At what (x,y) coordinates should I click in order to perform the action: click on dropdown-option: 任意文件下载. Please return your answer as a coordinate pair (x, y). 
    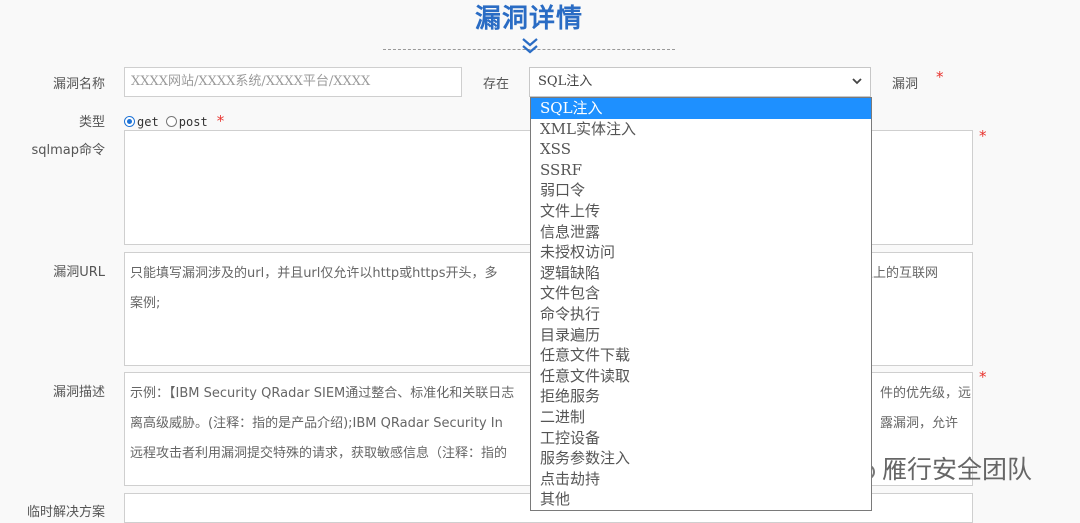
    Looking at the image, I should click on (701, 355).